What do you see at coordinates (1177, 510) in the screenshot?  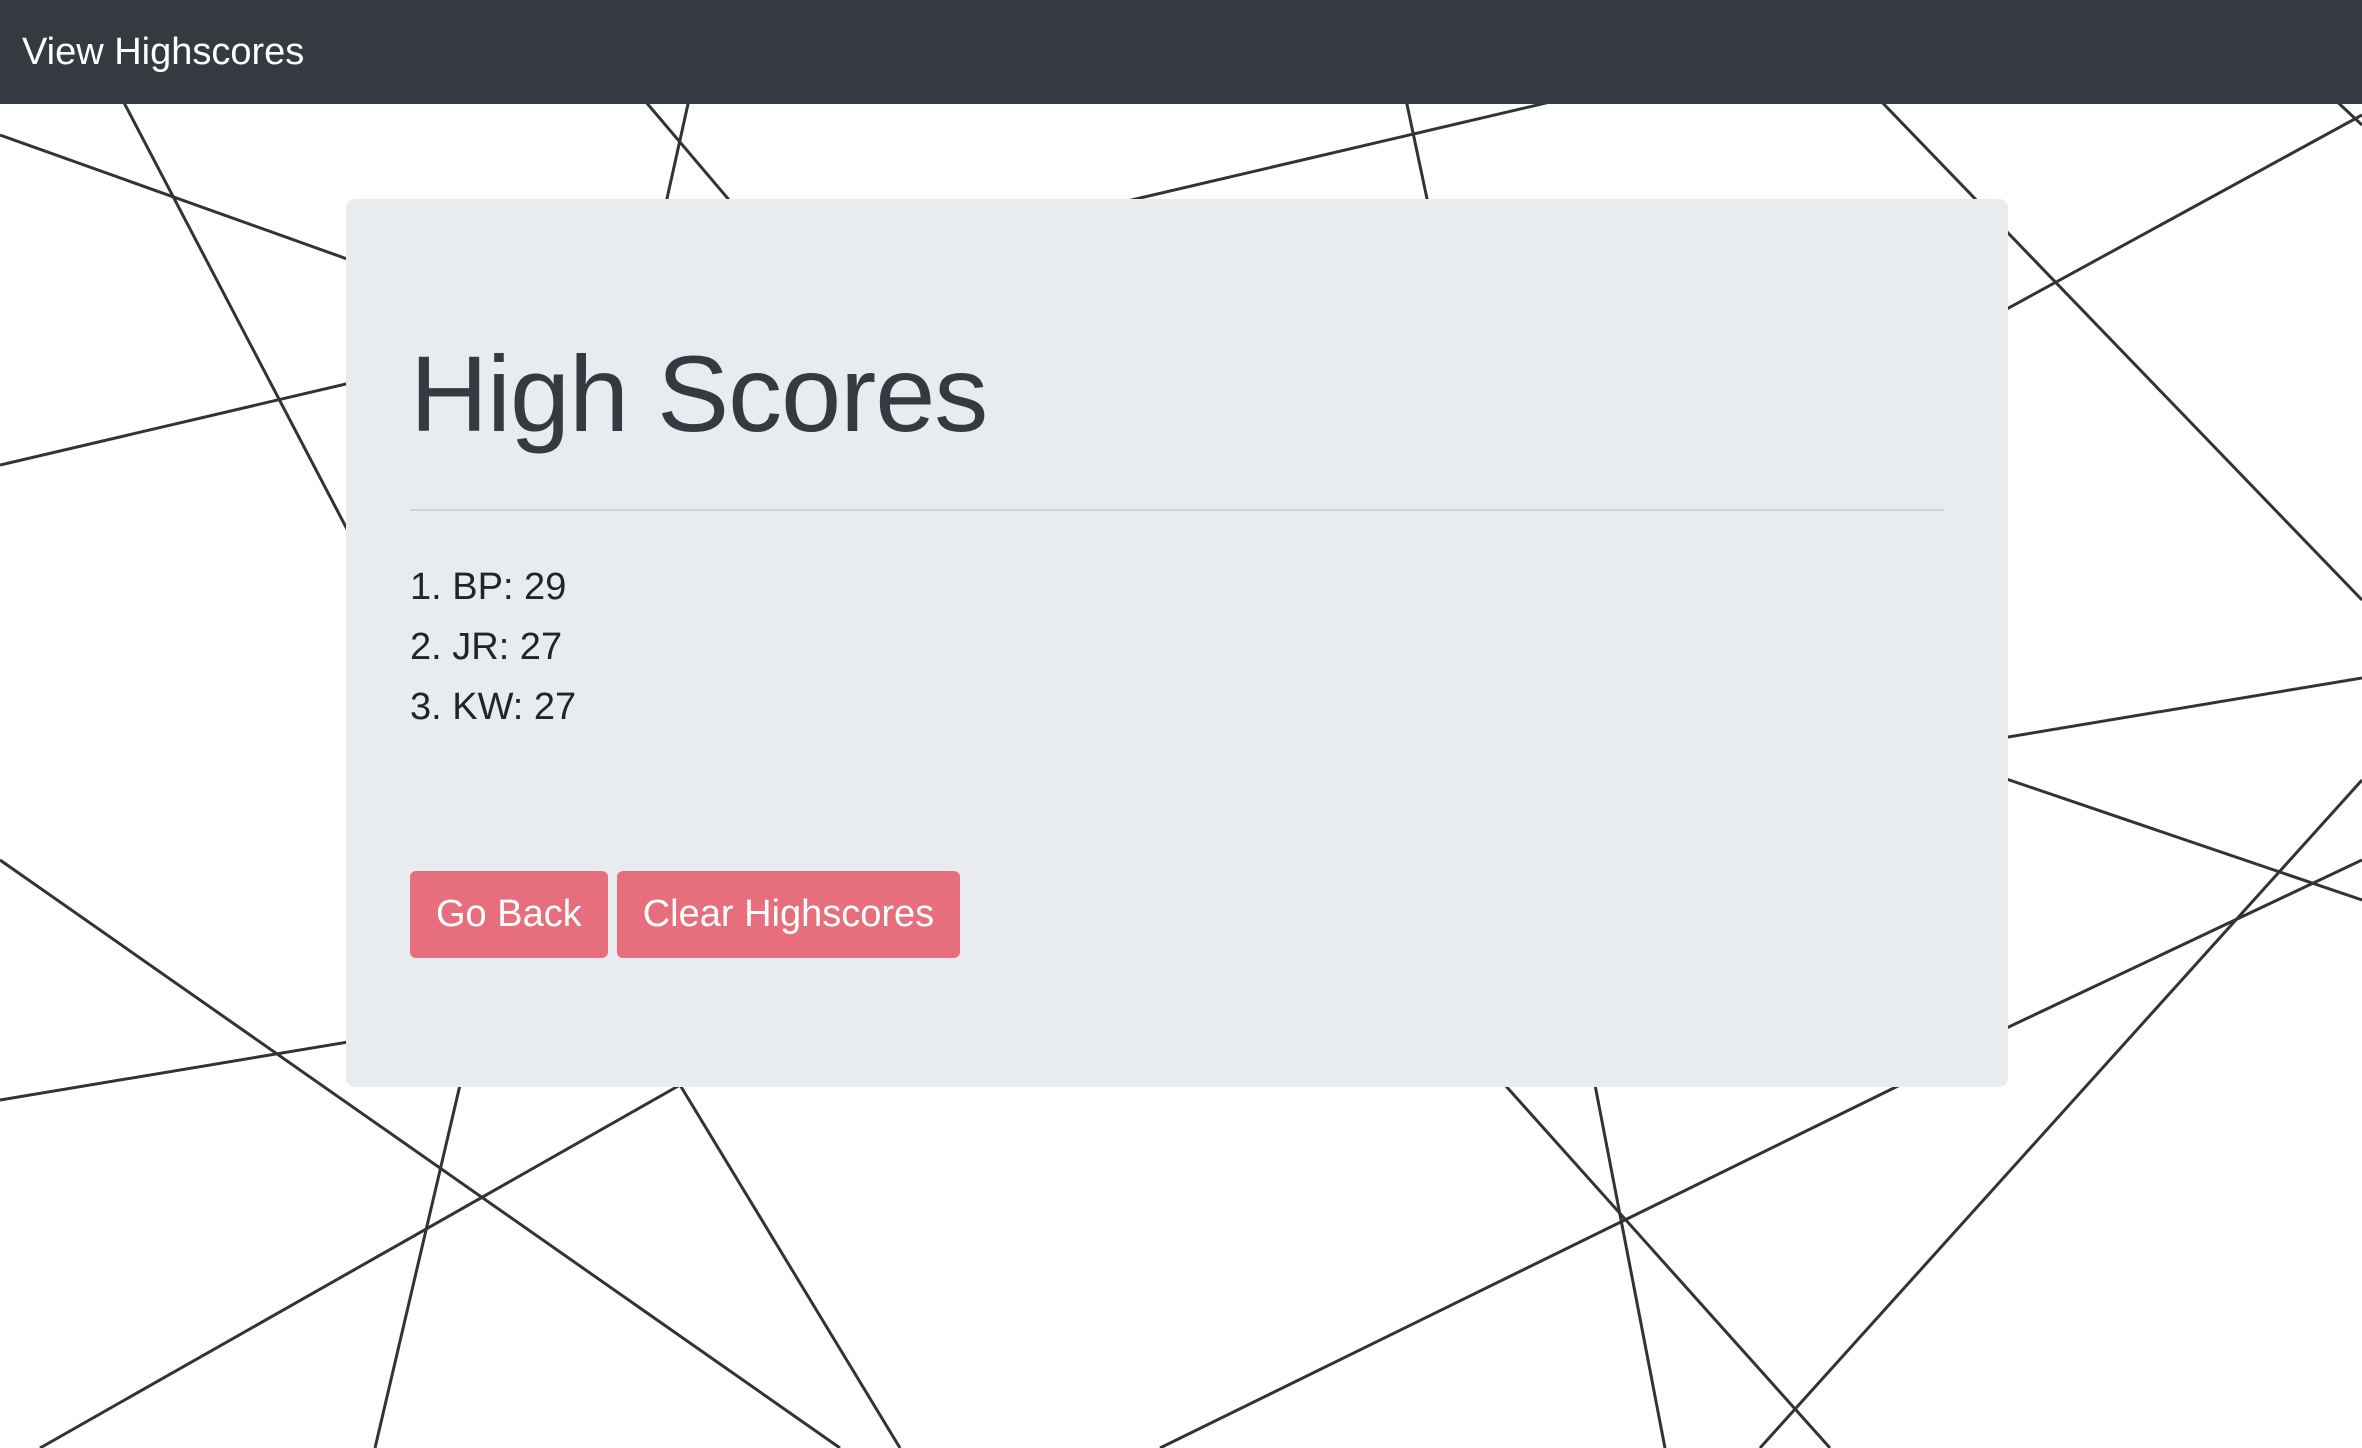 I see `title-divider` at bounding box center [1177, 510].